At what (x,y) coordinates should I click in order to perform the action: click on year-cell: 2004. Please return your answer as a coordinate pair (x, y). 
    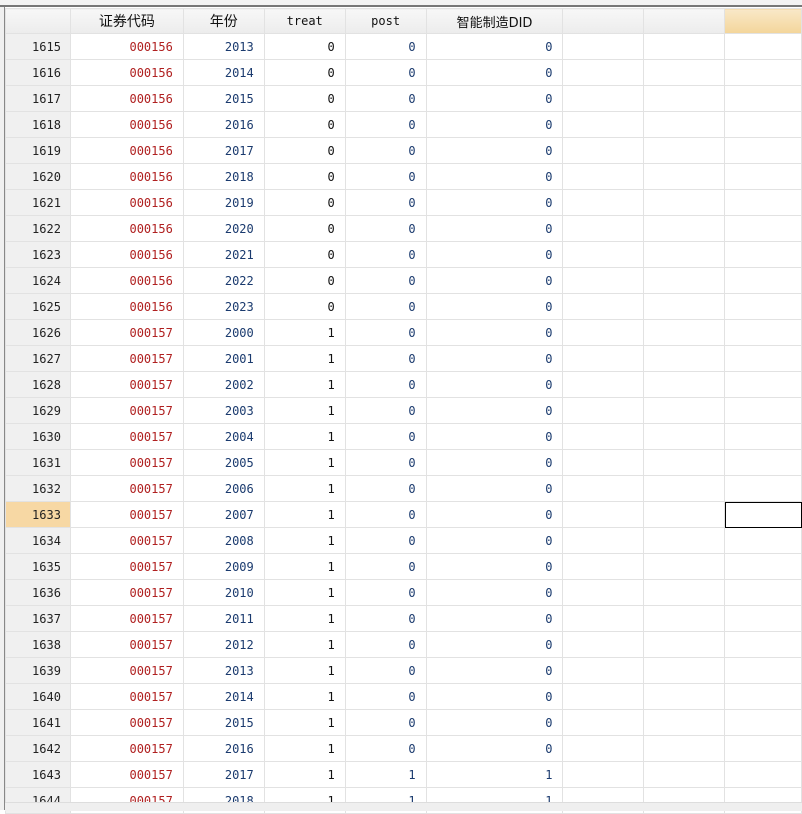
    Looking at the image, I should click on (223, 436).